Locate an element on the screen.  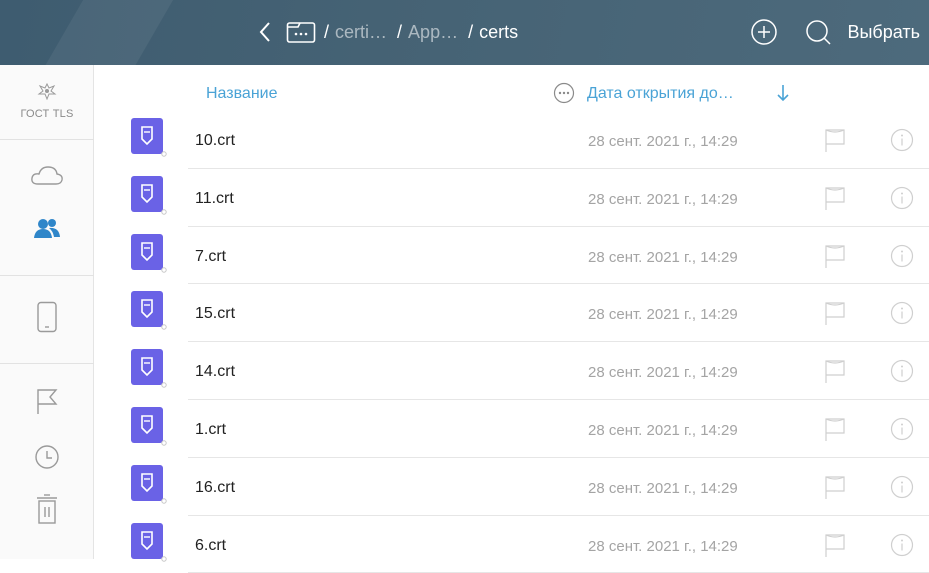
sidebar-item-flagged is located at coordinates (47, 403).